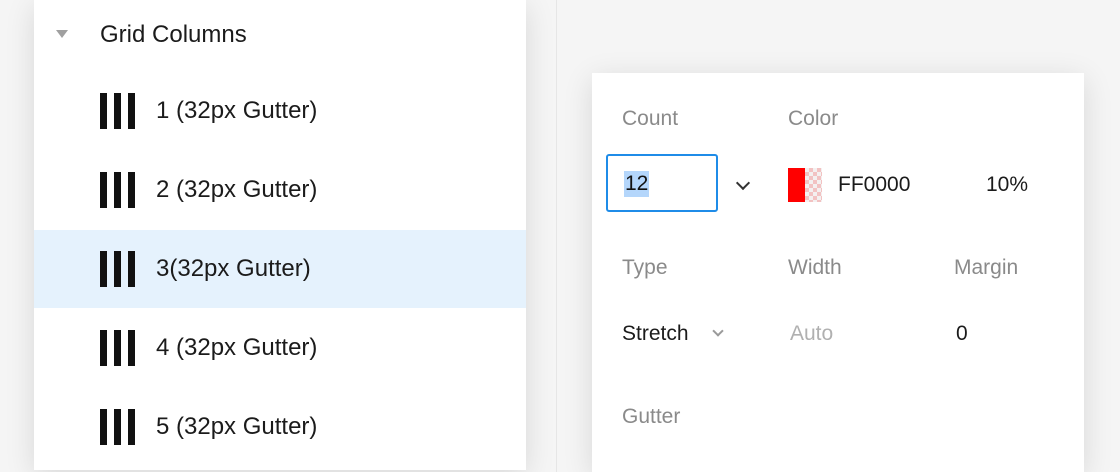 The height and width of the screenshot is (472, 1120). Describe the element at coordinates (815, 267) in the screenshot. I see `width-label: Width` at that location.